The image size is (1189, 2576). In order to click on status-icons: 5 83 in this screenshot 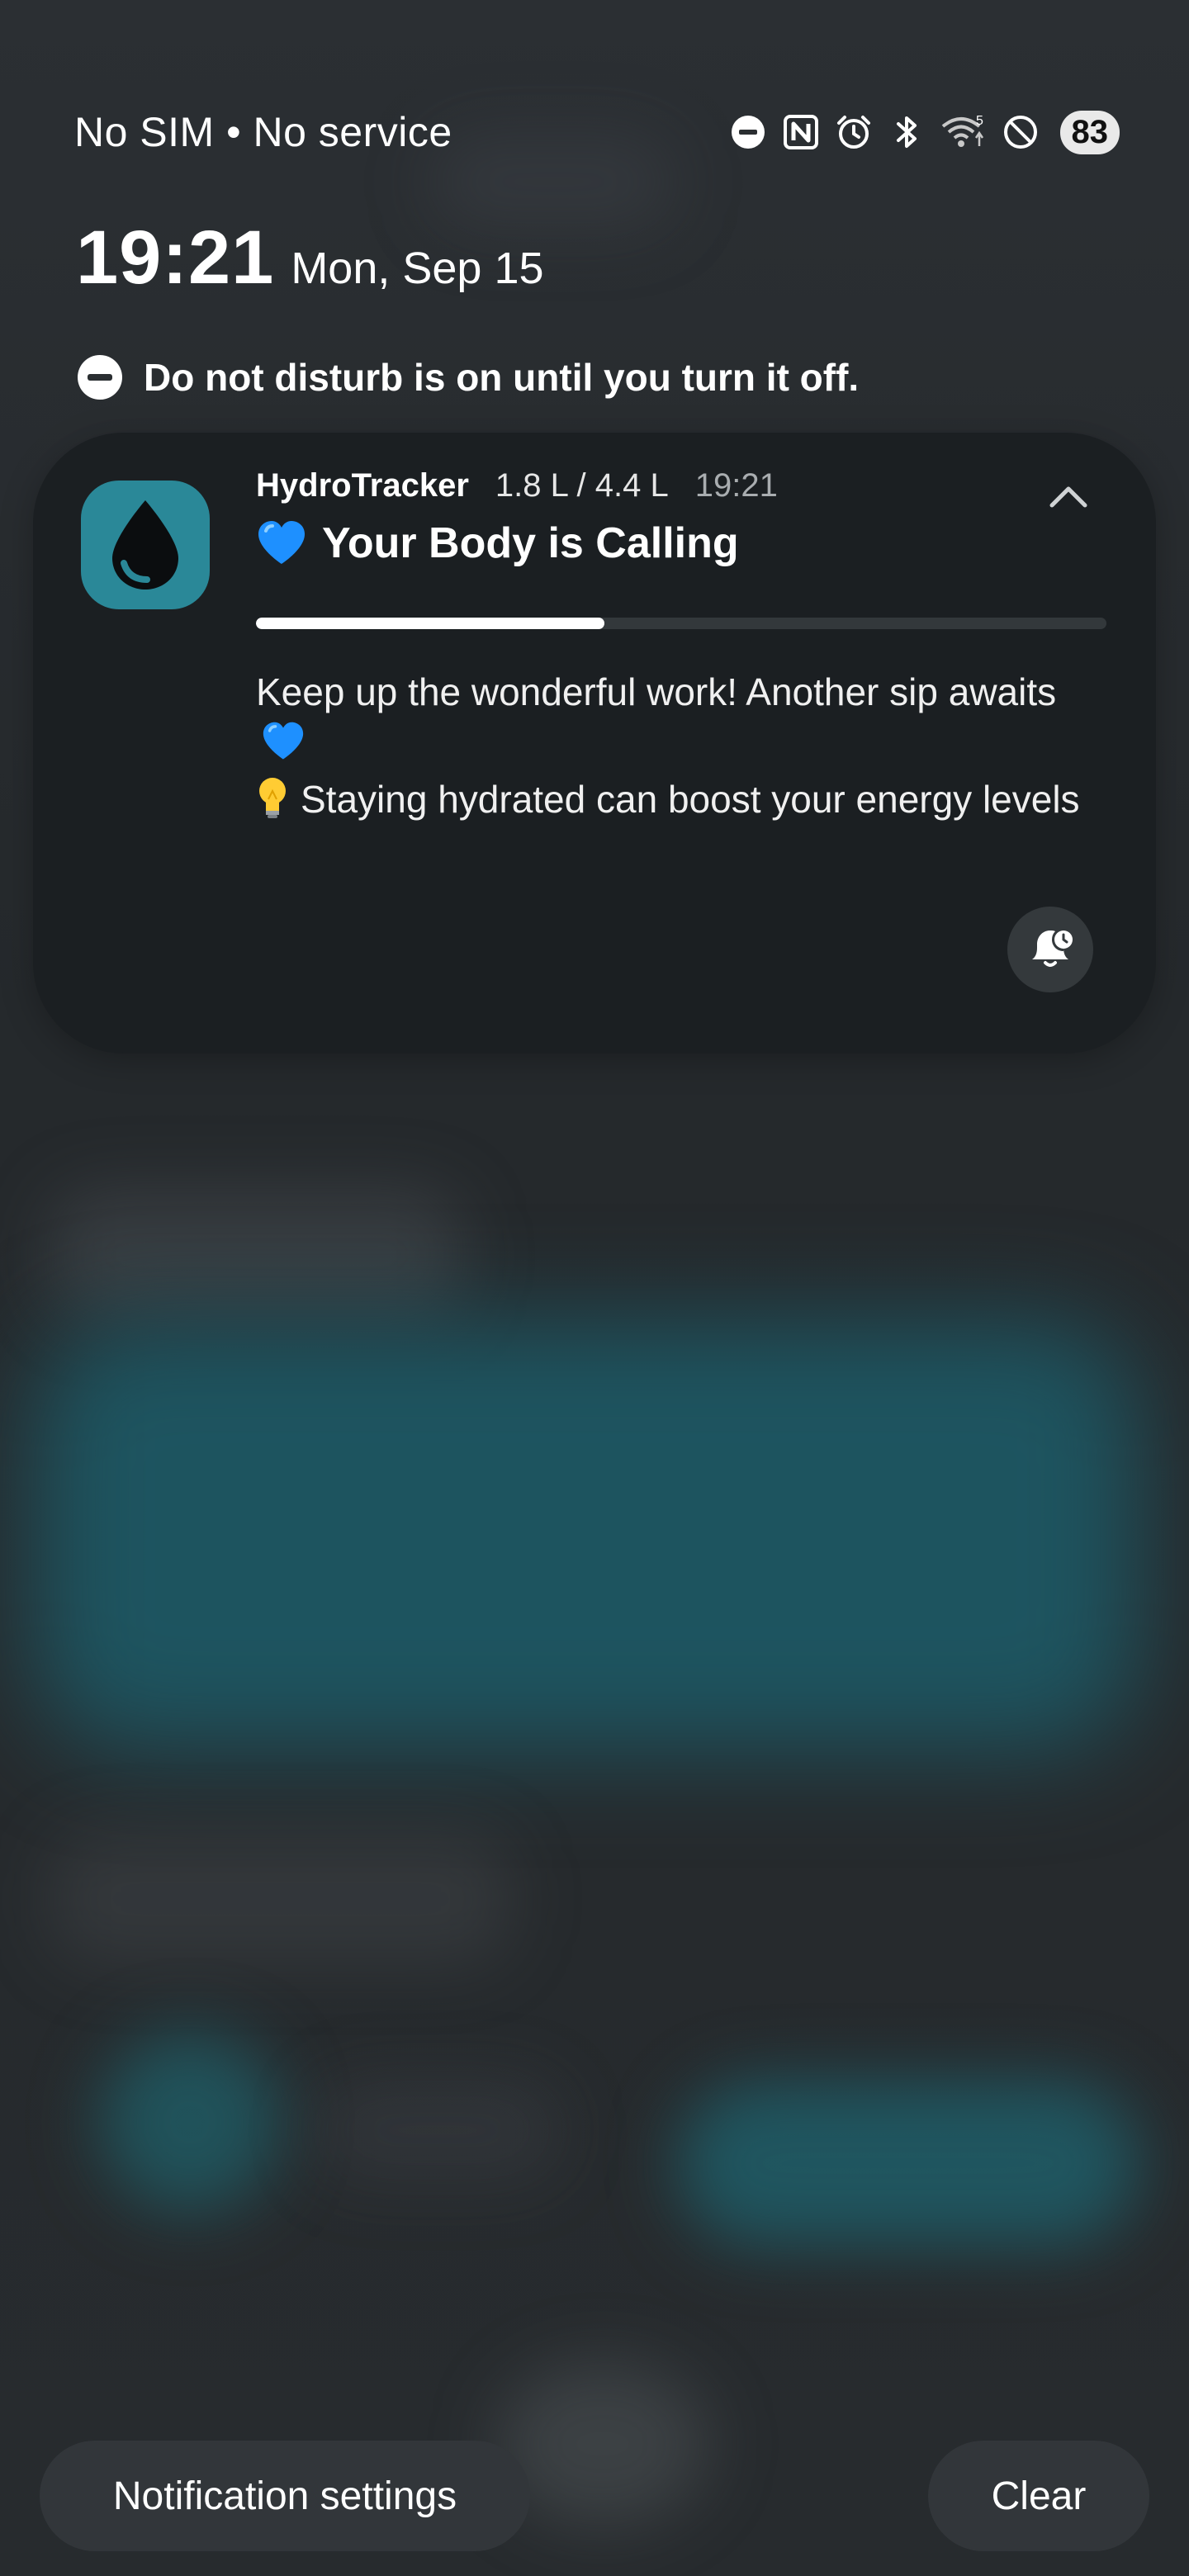, I will do `click(924, 132)`.